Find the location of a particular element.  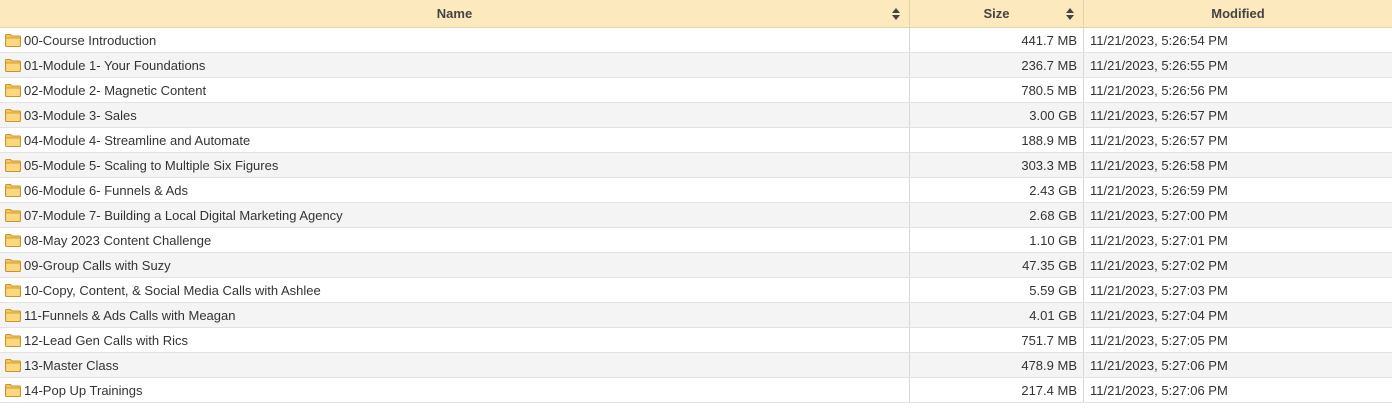

folder-name-link: 00-Course Introduction is located at coordinates (90, 40).